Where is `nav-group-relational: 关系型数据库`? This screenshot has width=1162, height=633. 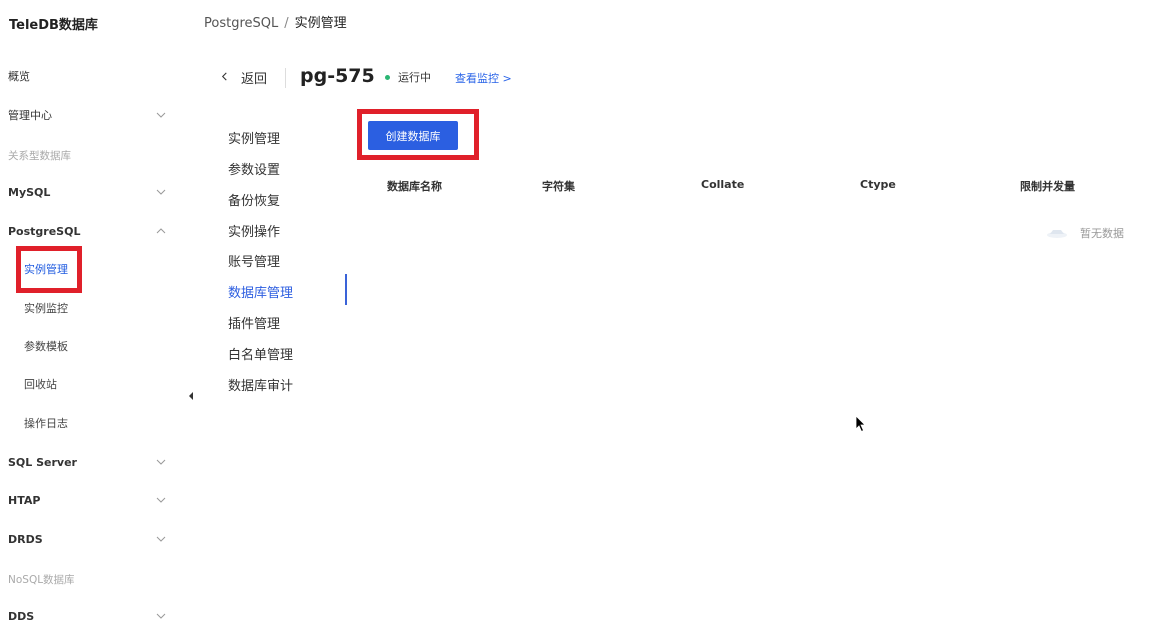
nav-group-relational: 关系型数据库 is located at coordinates (39, 156).